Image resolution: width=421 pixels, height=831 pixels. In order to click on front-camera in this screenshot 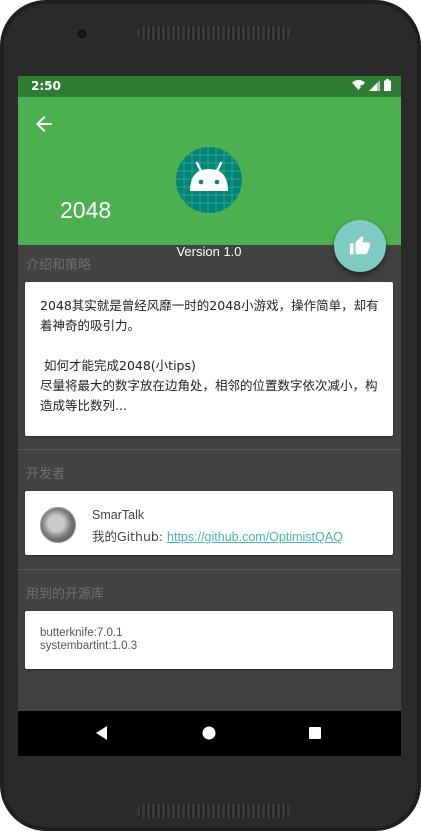, I will do `click(82, 34)`.